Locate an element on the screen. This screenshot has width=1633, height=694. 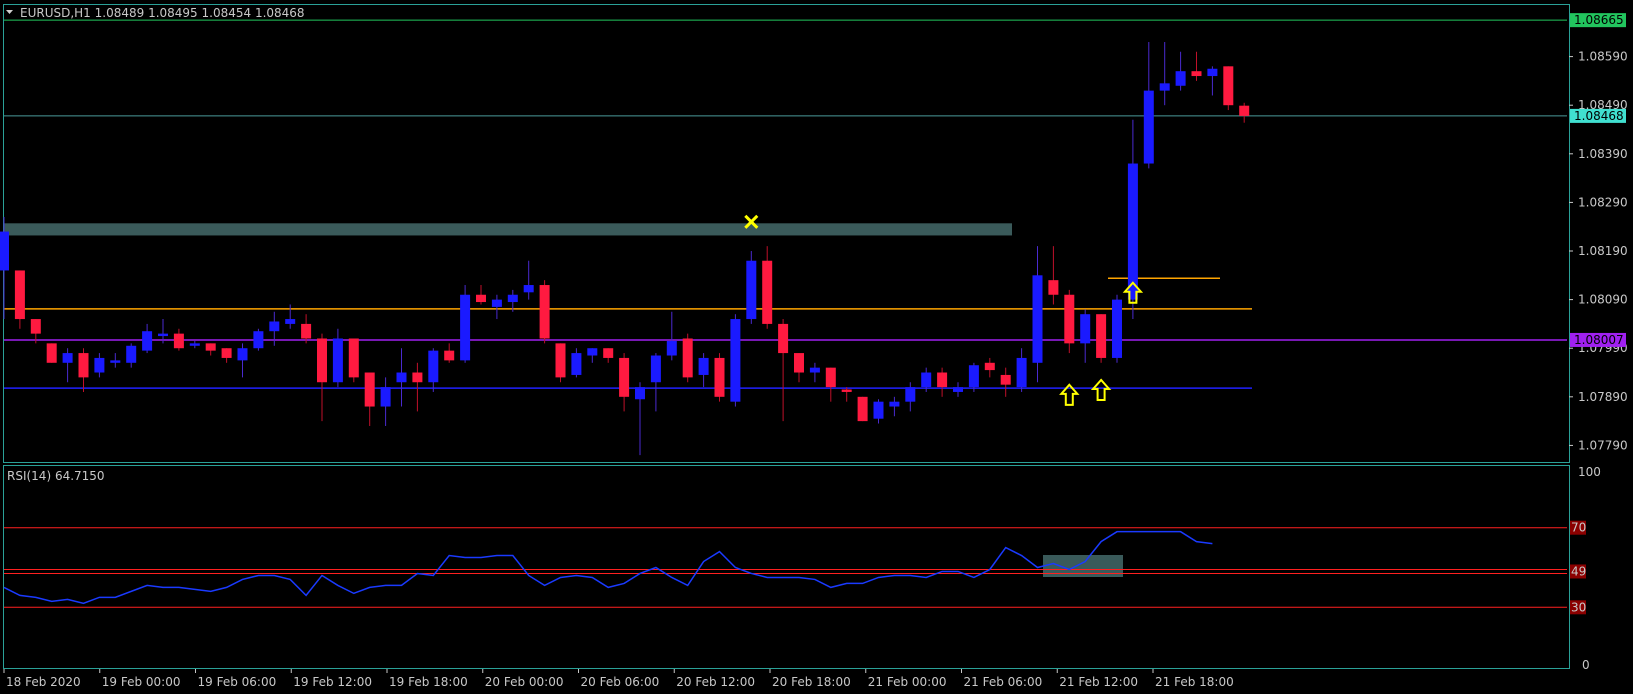
price-tick-label: 1.08090 is located at coordinates (1603, 300).